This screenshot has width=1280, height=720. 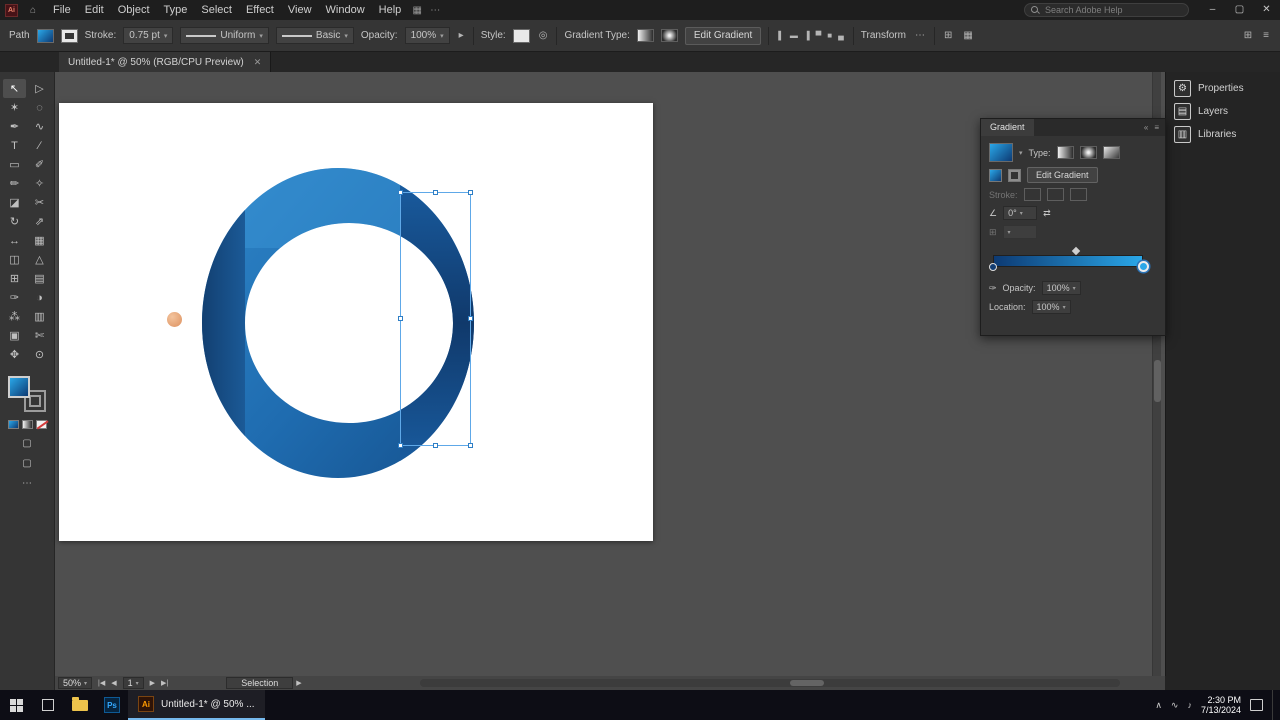 I want to click on stroke-gradient-within-button, so click(x=1032, y=194).